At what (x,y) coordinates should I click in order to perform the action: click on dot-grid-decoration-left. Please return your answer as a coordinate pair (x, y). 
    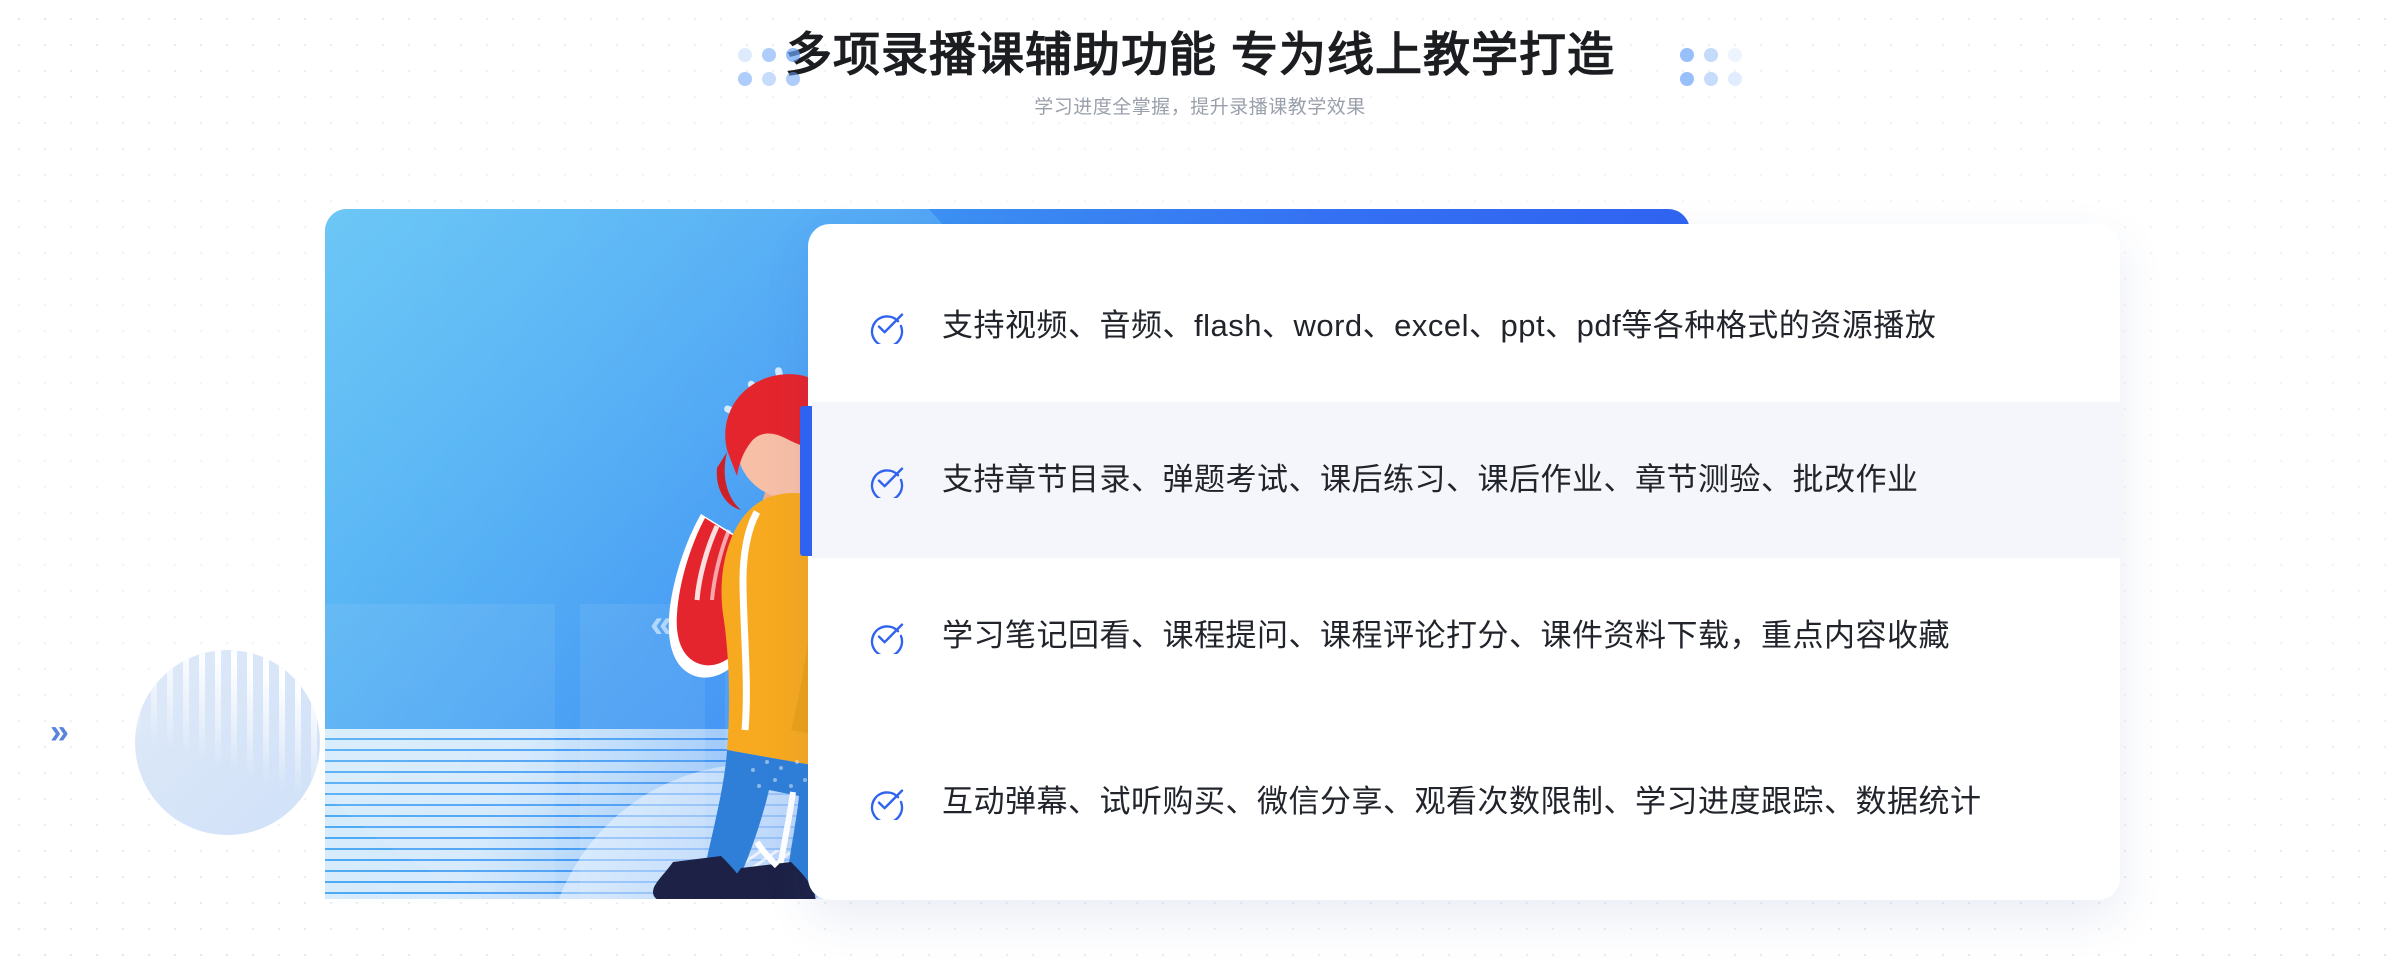
    Looking at the image, I should click on (769, 67).